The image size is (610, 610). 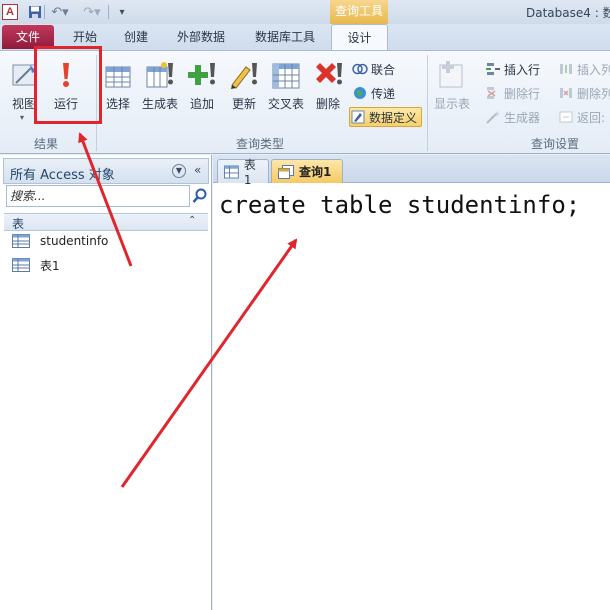 I want to click on pass-through-button: 传递, so click(x=373, y=93).